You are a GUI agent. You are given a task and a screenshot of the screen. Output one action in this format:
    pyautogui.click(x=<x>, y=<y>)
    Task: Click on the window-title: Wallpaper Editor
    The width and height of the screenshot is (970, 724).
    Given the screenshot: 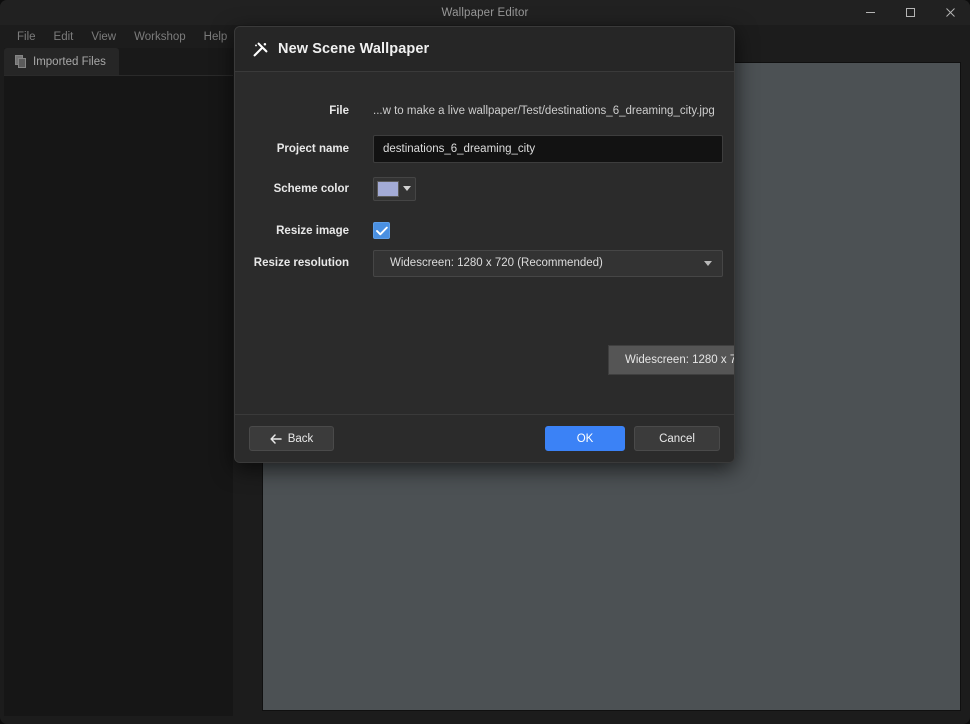 What is the action you would take?
    pyautogui.click(x=485, y=12)
    